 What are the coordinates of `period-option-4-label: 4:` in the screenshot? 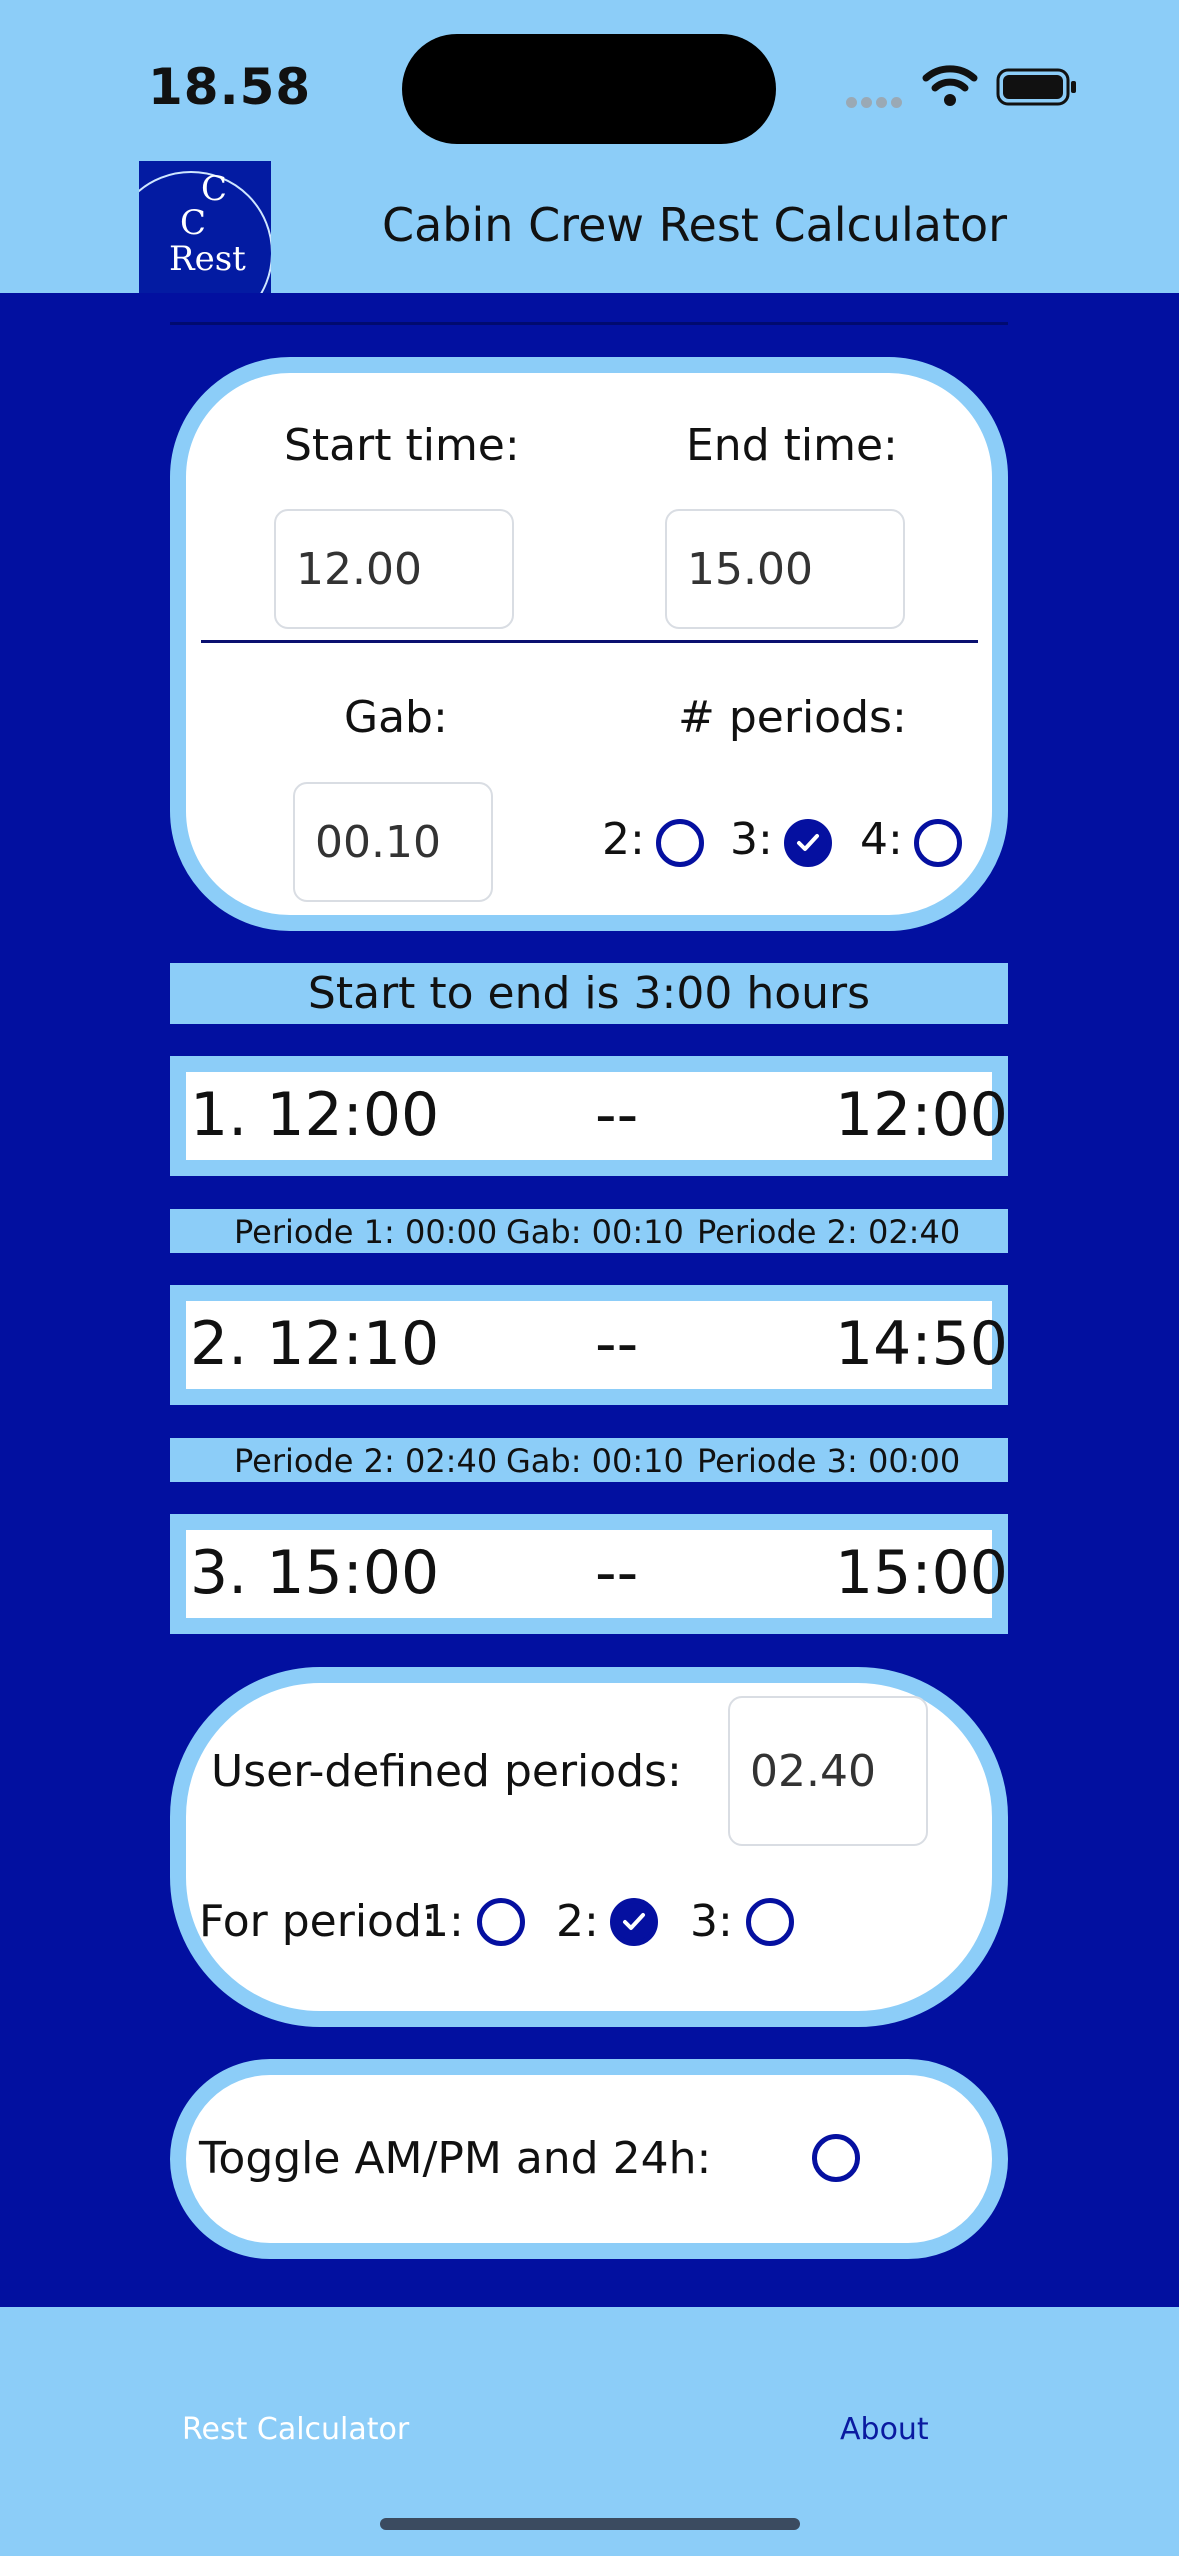 It's located at (881, 839).